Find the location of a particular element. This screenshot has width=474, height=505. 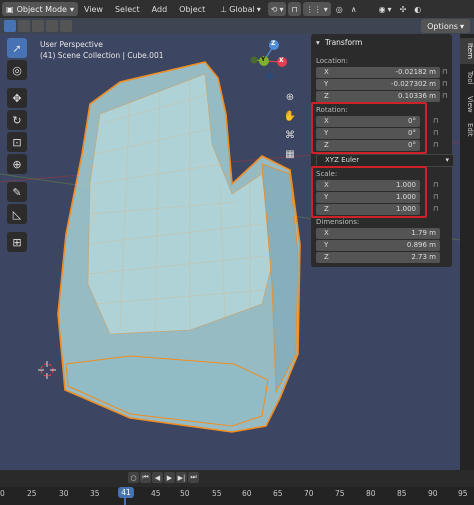

navigation-controls: ⊕ ✋ ⌘ ▦ is located at coordinates (290, 125).